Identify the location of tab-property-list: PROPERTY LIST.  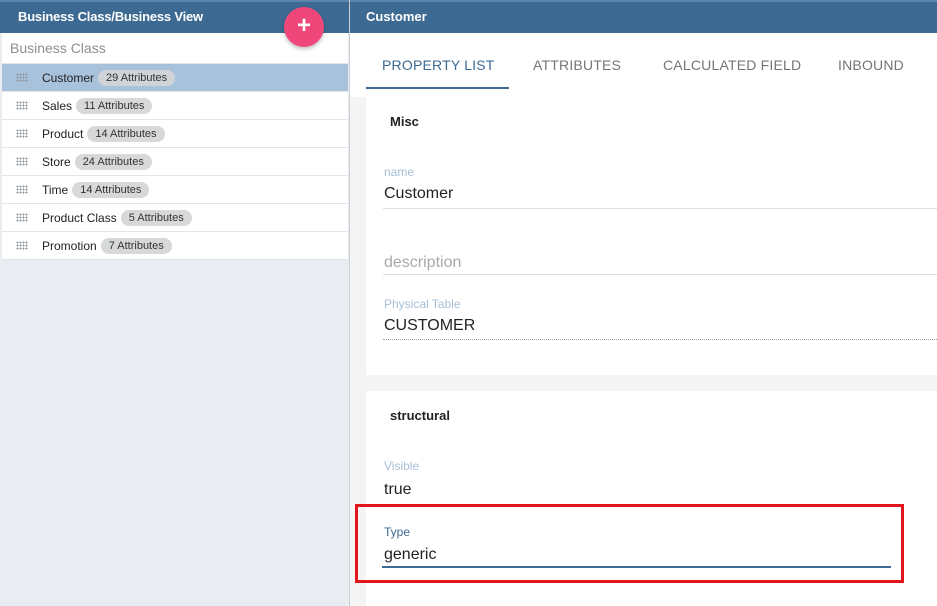
(438, 65).